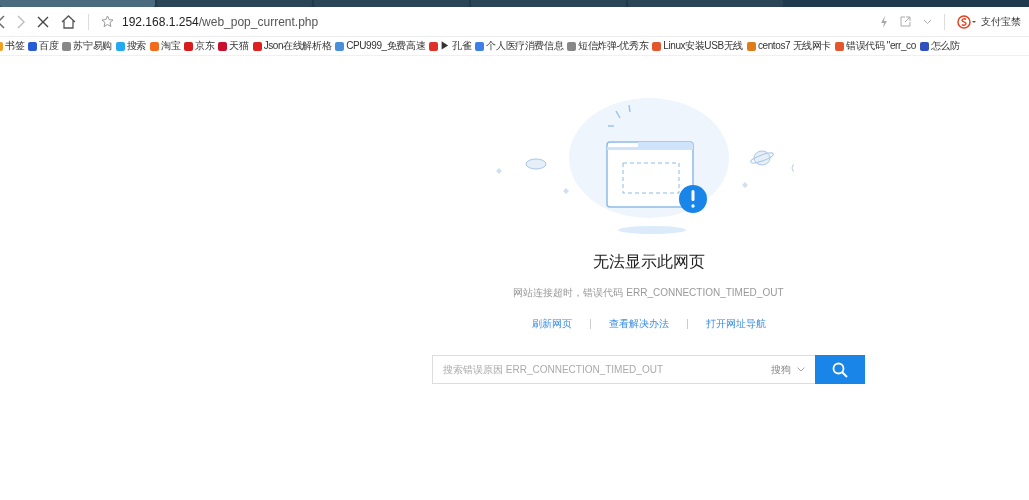 This screenshot has height=500, width=1029. I want to click on search-icon, so click(840, 369).